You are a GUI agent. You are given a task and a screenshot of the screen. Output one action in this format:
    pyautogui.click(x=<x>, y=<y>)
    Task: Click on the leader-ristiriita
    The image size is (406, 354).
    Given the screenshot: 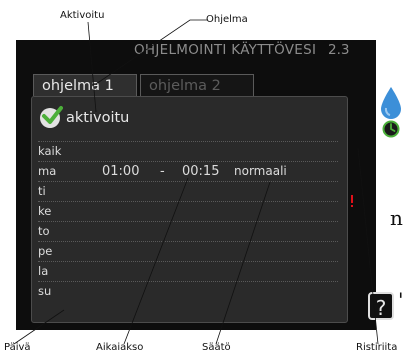 What is the action you would take?
    pyautogui.click(x=368, y=246)
    